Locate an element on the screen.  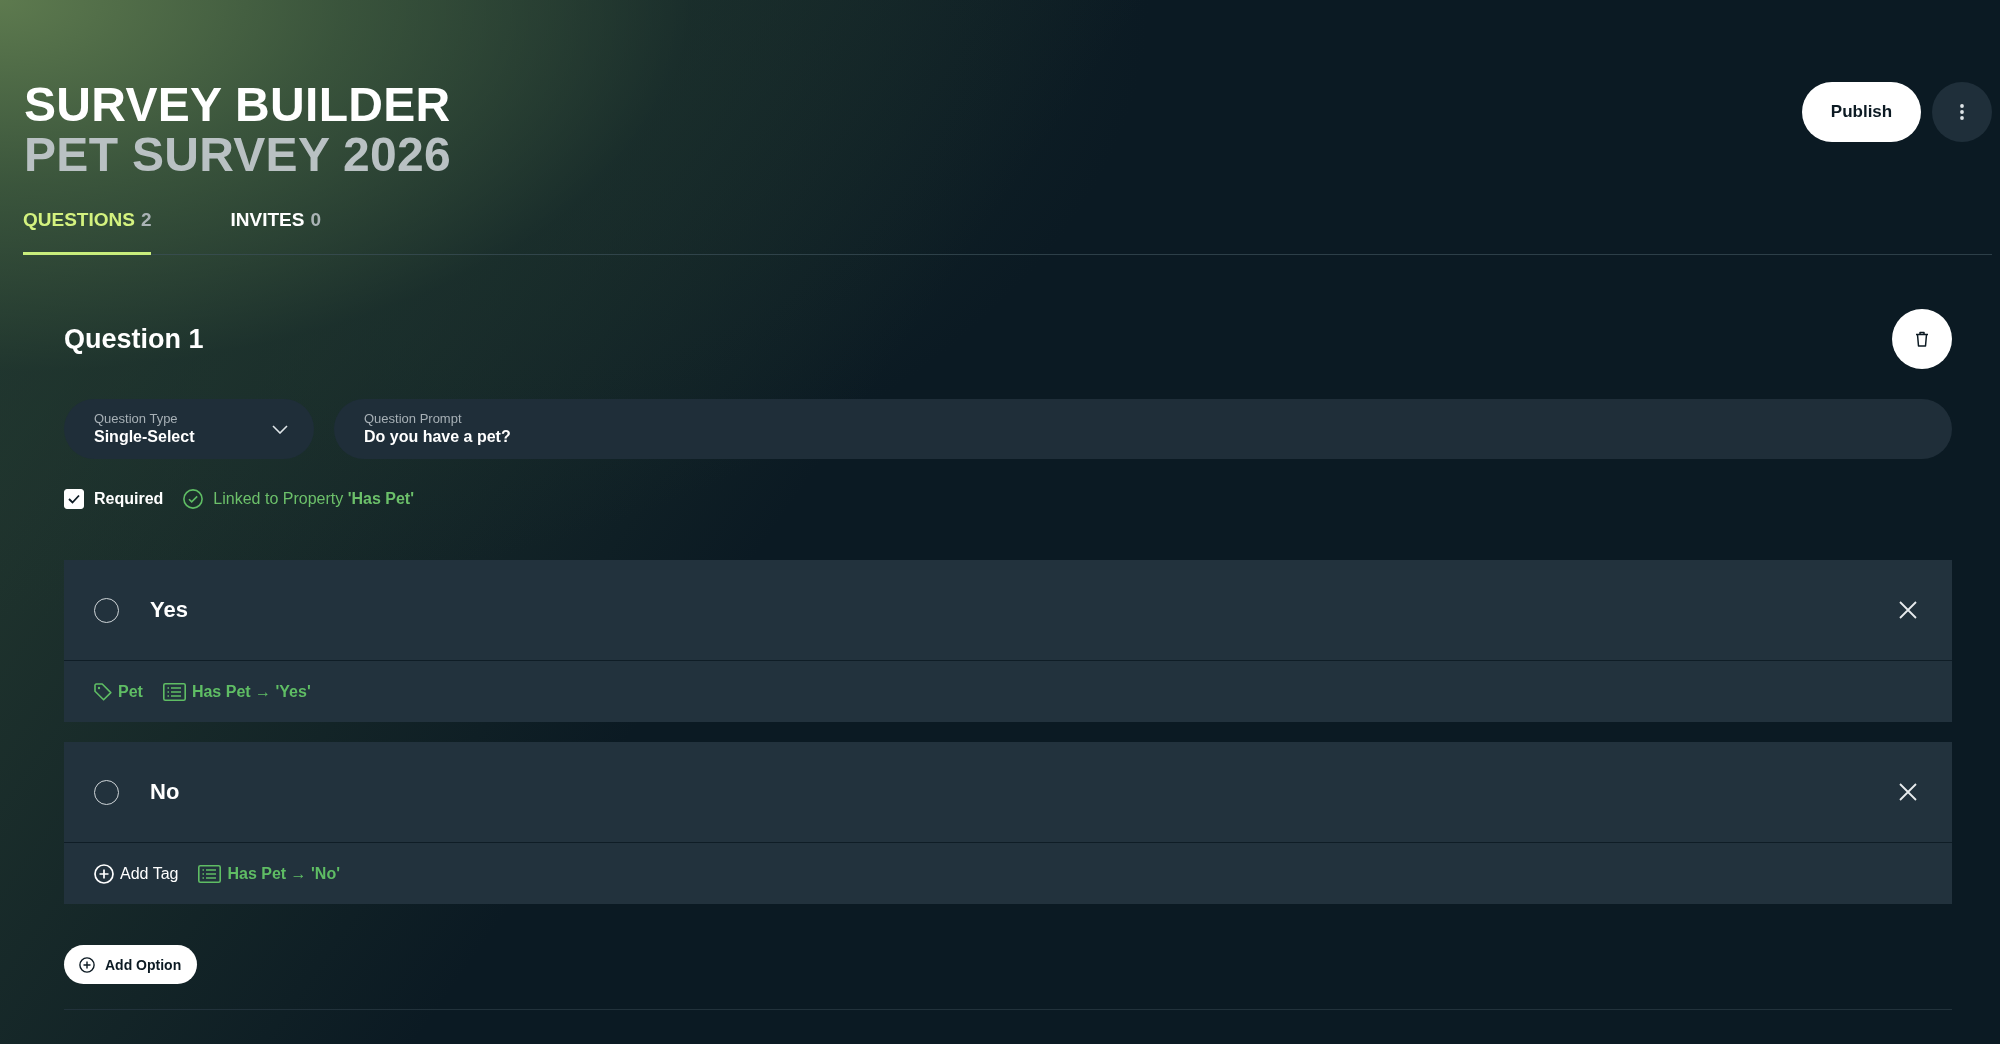
check-circle-icon is located at coordinates (193, 499).